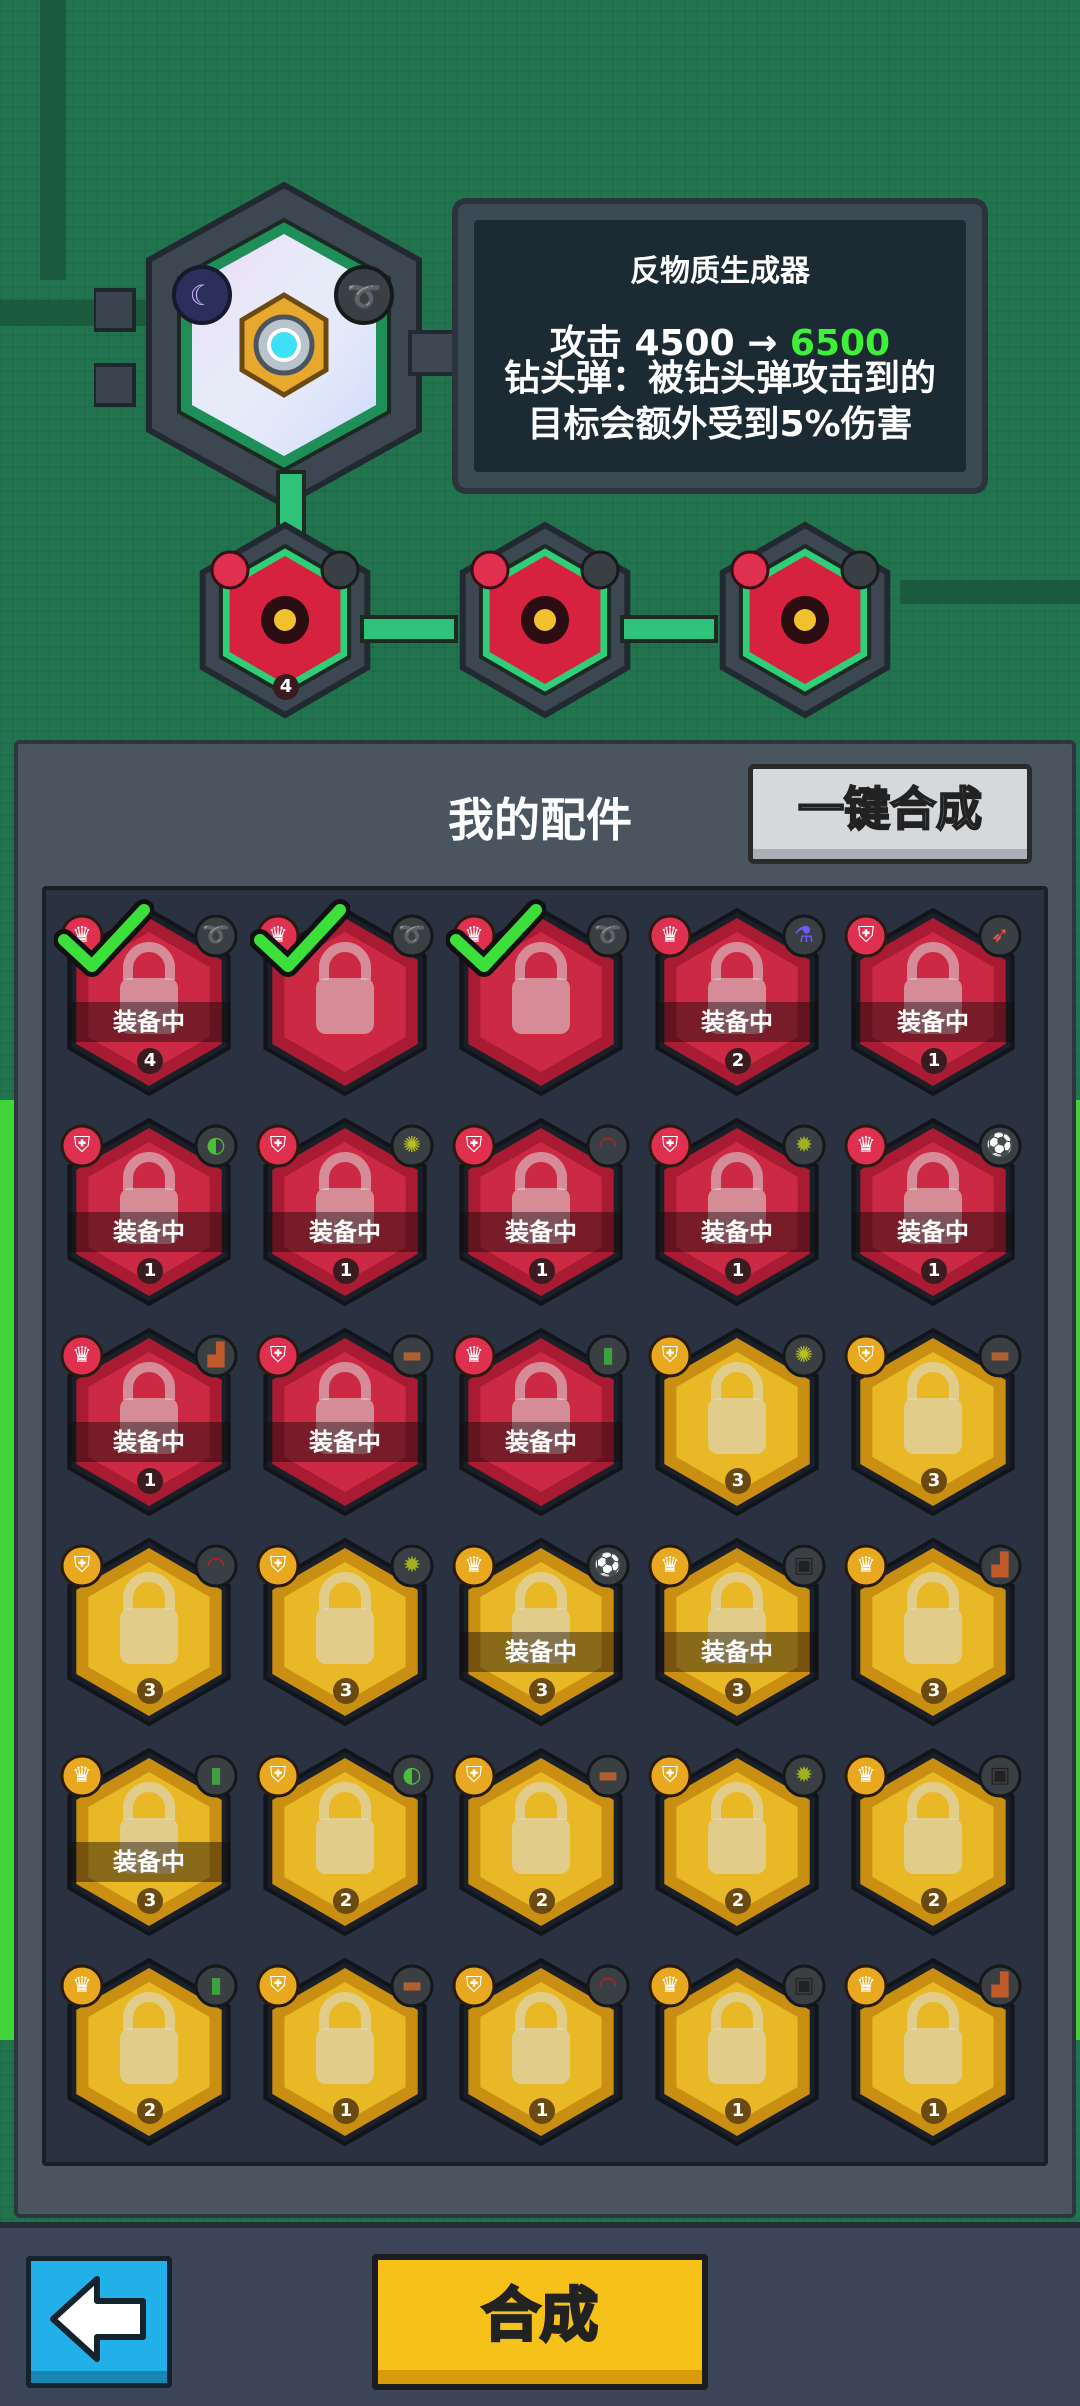  What do you see at coordinates (345, 2048) in the screenshot?
I see `part-card: ⛨ ▬ 1` at bounding box center [345, 2048].